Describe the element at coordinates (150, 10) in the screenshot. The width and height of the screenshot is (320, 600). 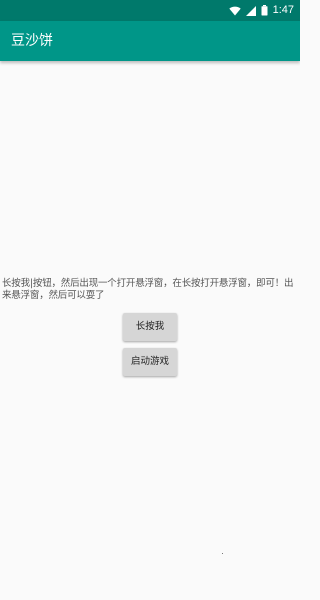
I see `status-bar: 1:47` at that location.